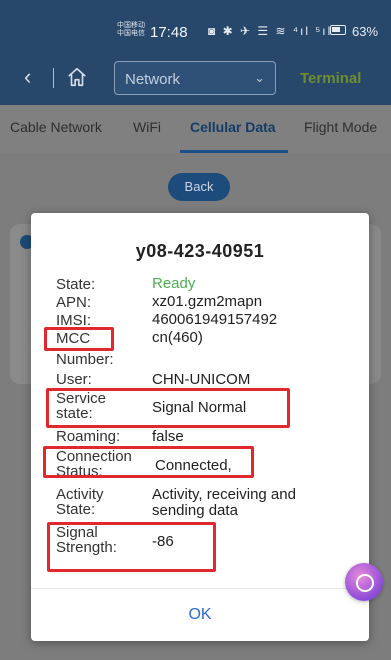 This screenshot has width=391, height=660. What do you see at coordinates (365, 31) in the screenshot?
I see `battery-percent: 63%` at bounding box center [365, 31].